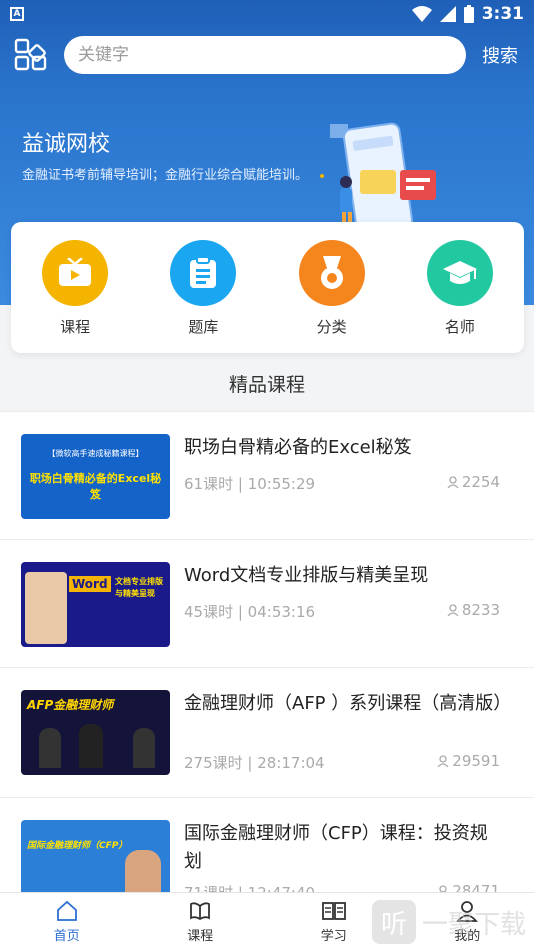 This screenshot has width=534, height=950. What do you see at coordinates (75, 273) in the screenshot?
I see `tv-icon` at bounding box center [75, 273].